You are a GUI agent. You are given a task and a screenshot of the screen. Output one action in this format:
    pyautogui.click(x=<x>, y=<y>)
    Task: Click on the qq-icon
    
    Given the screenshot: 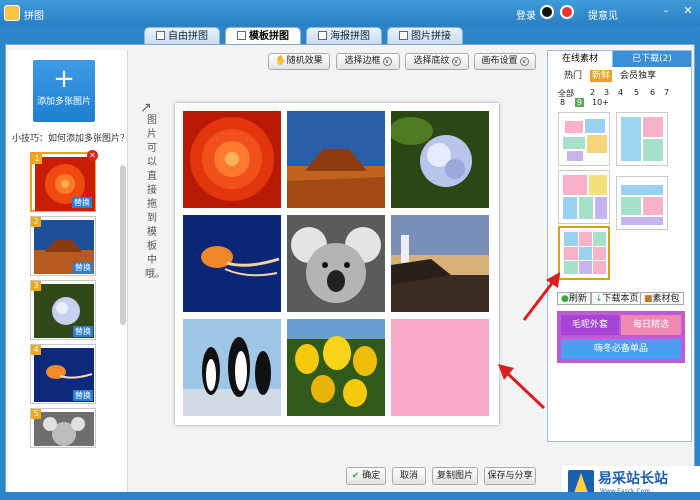 What is the action you would take?
    pyautogui.click(x=547, y=12)
    